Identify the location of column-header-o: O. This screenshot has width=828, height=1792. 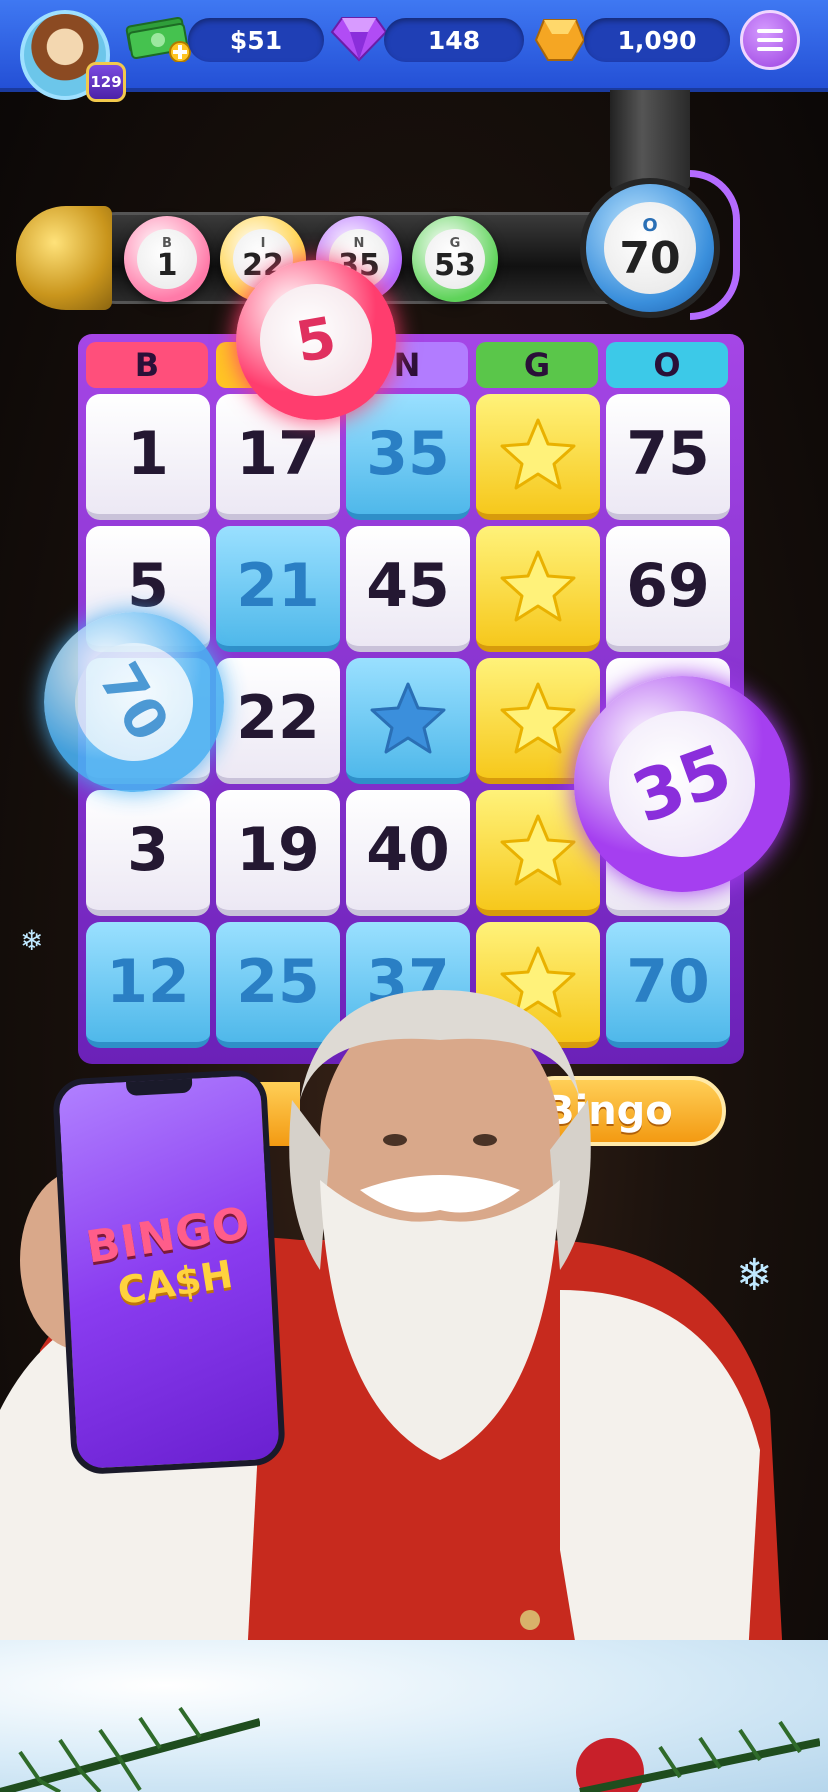
(667, 365).